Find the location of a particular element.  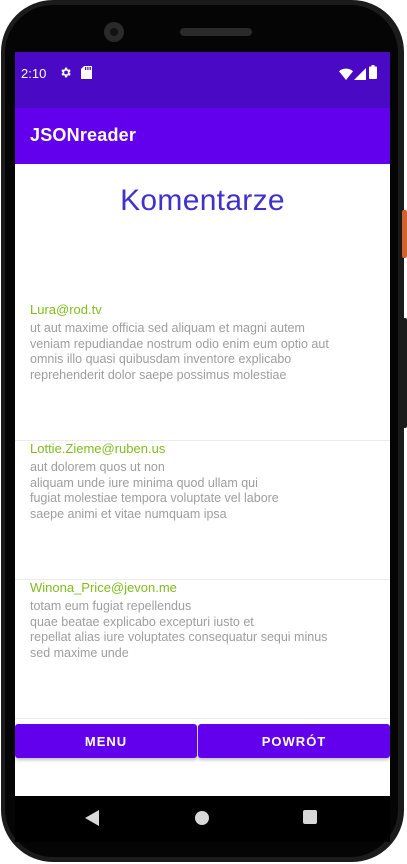

sd-card-icon is located at coordinates (86, 75).